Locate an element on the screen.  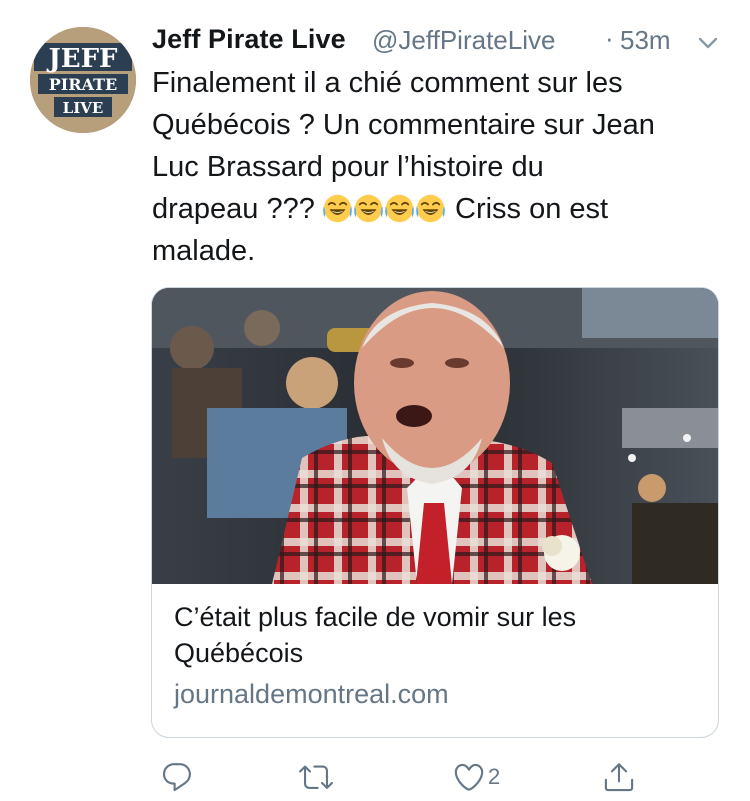
tweet-header: Jeff Pirate Live @JeffPirateLive · 53m is located at coordinates (442, 42).